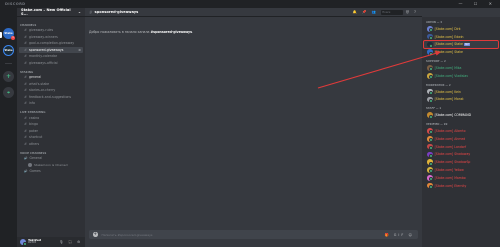 This screenshot has height=247, width=500. What do you see at coordinates (438, 53) in the screenshot?
I see `annotation-arrow-head` at bounding box center [438, 53].